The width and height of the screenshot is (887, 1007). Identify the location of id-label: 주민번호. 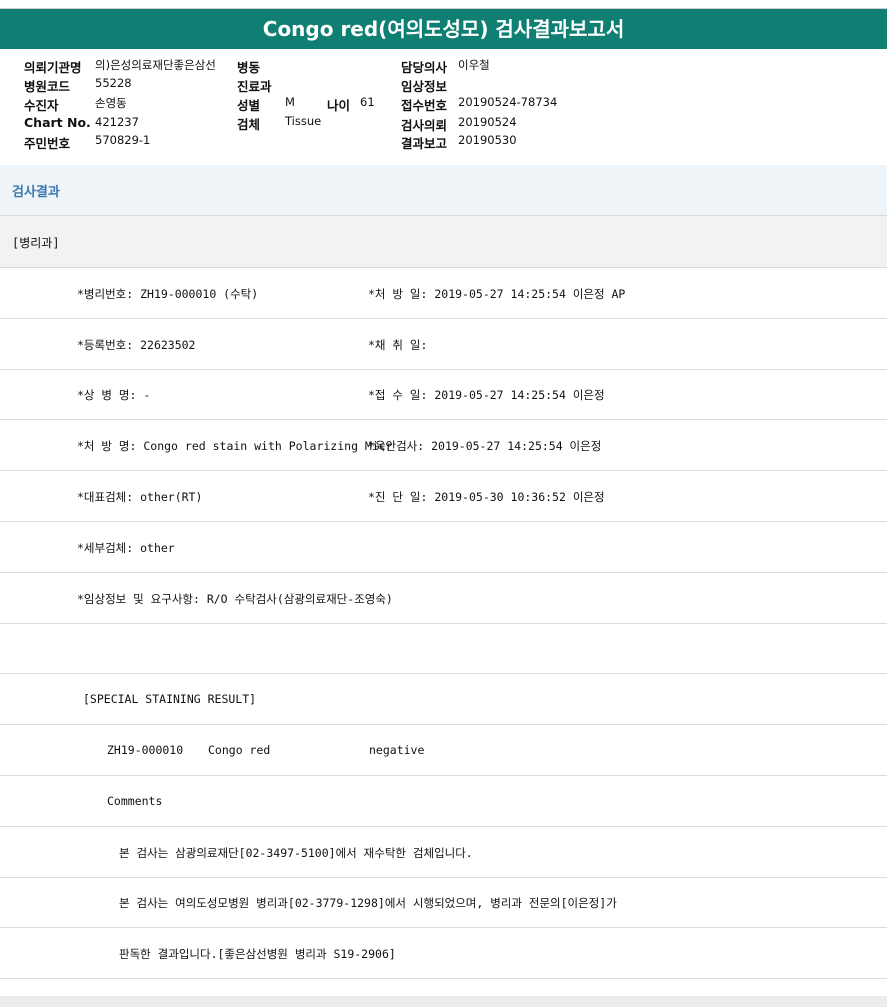
(47, 143).